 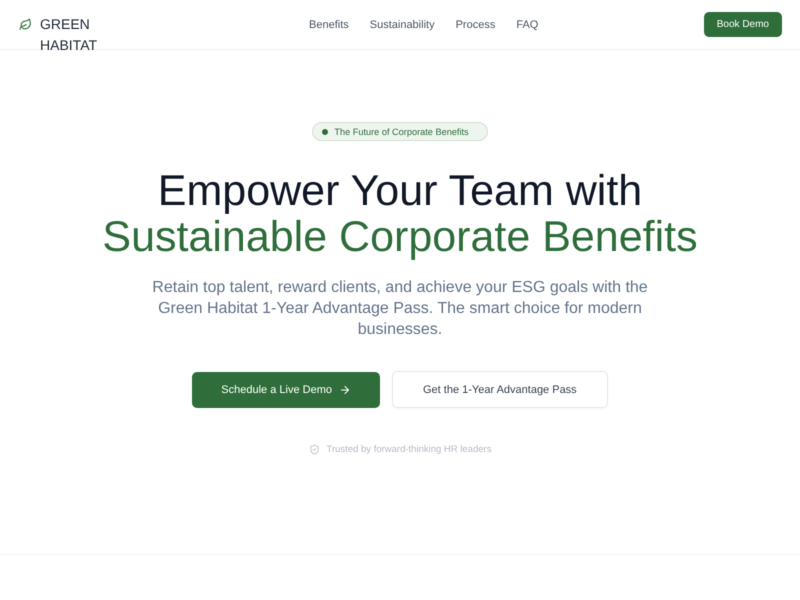 I want to click on hero-description: Retain top talent, reward clients, and achieve your ESG goals with the Green Habitat 1-Year Advantage Pass. The smart choice for modern businesses., so click(x=400, y=309).